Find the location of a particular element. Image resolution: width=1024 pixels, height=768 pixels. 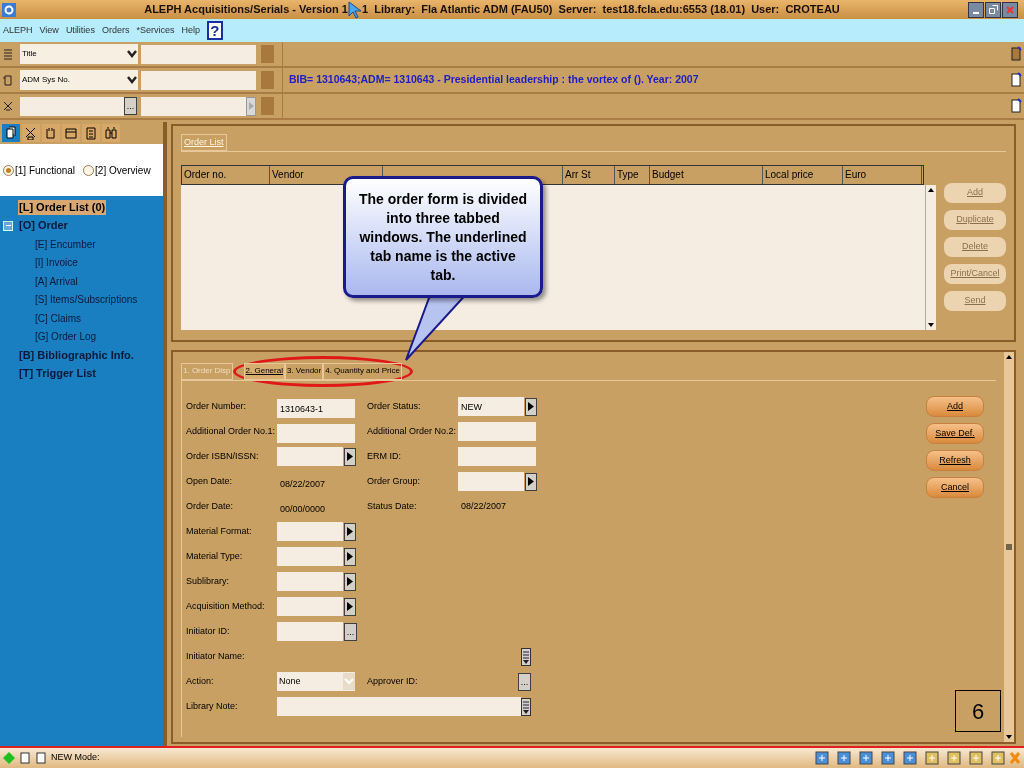

help-button: ? is located at coordinates (214, 30).